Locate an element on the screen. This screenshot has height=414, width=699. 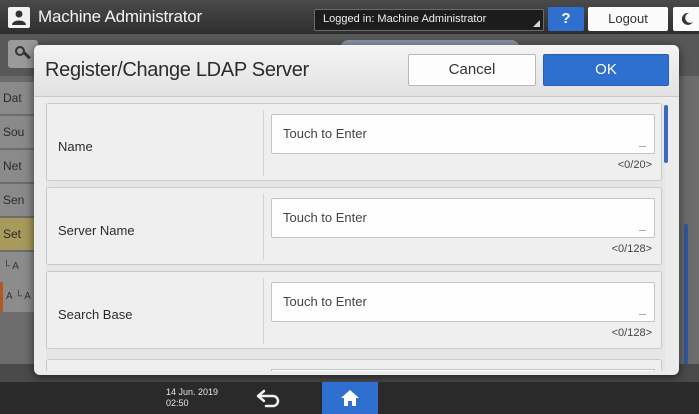
energy-saver-button is located at coordinates (686, 19).